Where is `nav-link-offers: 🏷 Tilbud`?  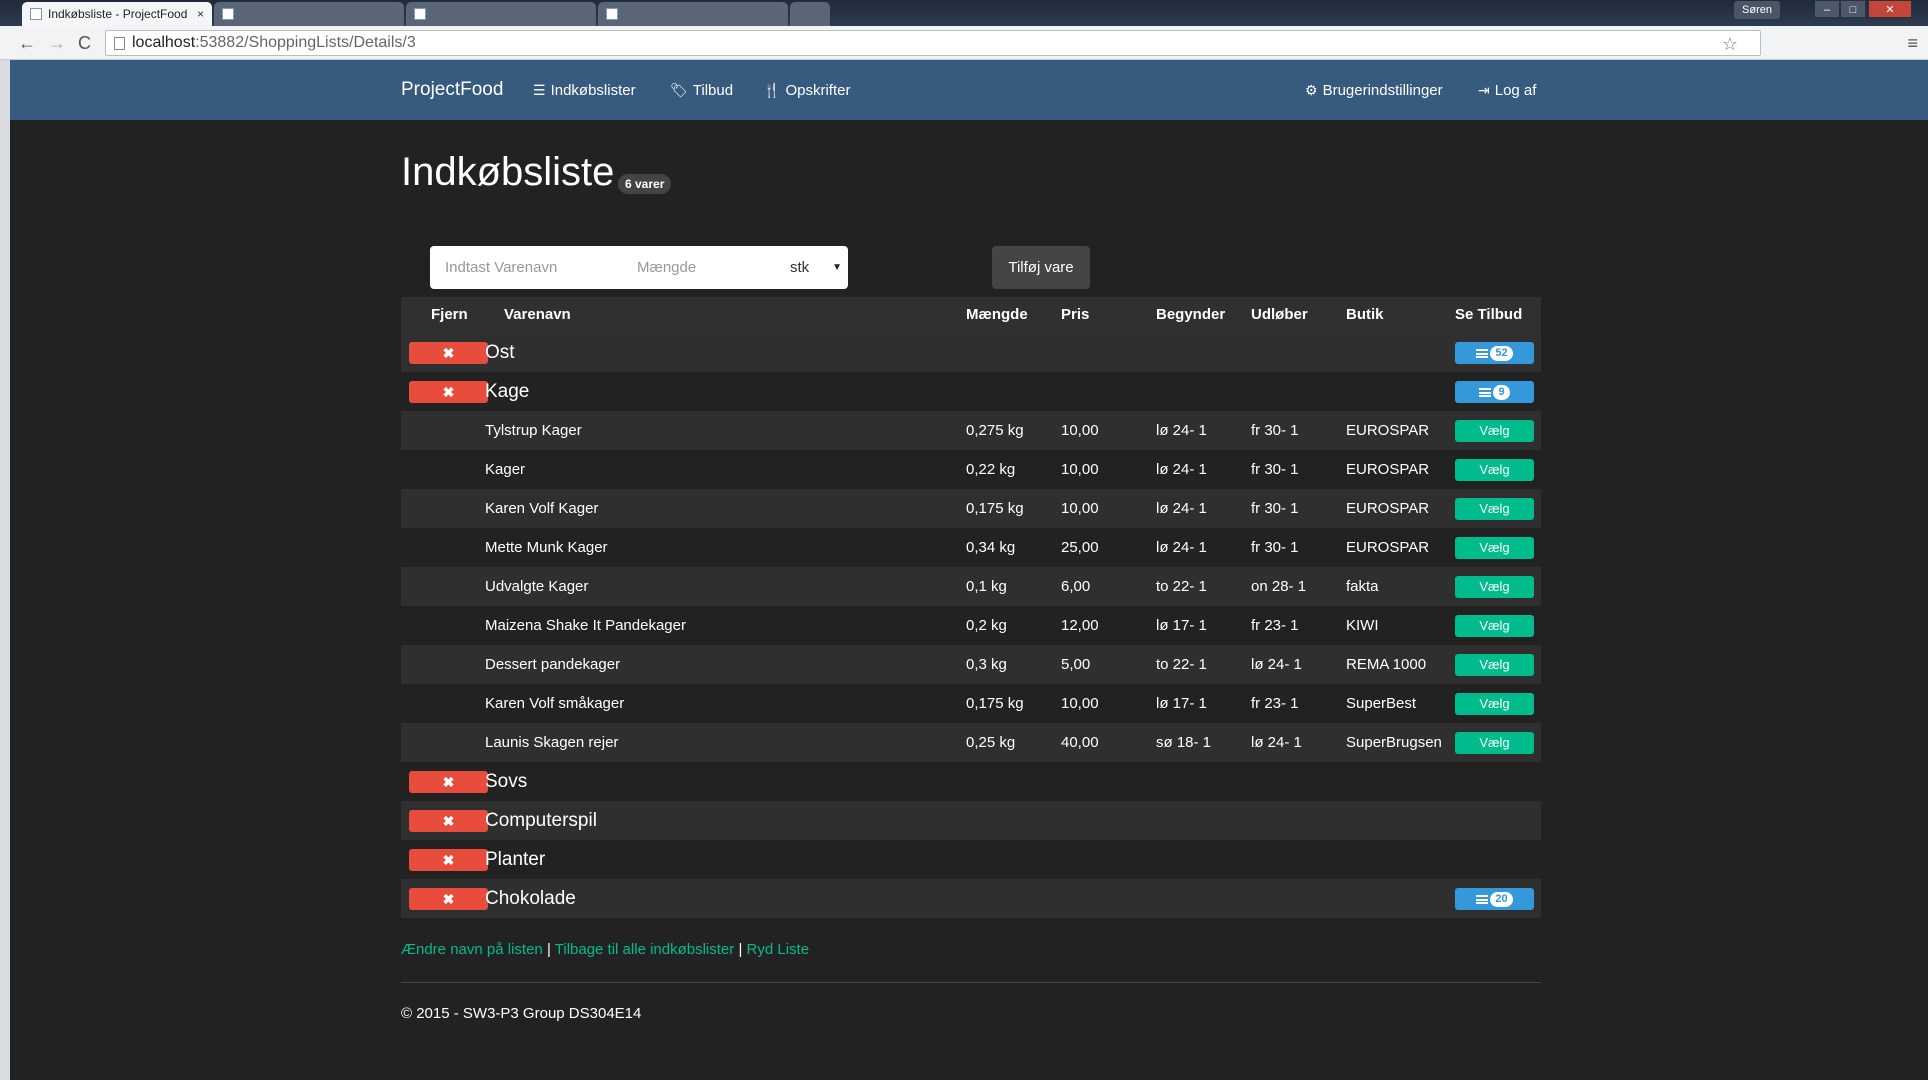 nav-link-offers: 🏷 Tilbud is located at coordinates (701, 90).